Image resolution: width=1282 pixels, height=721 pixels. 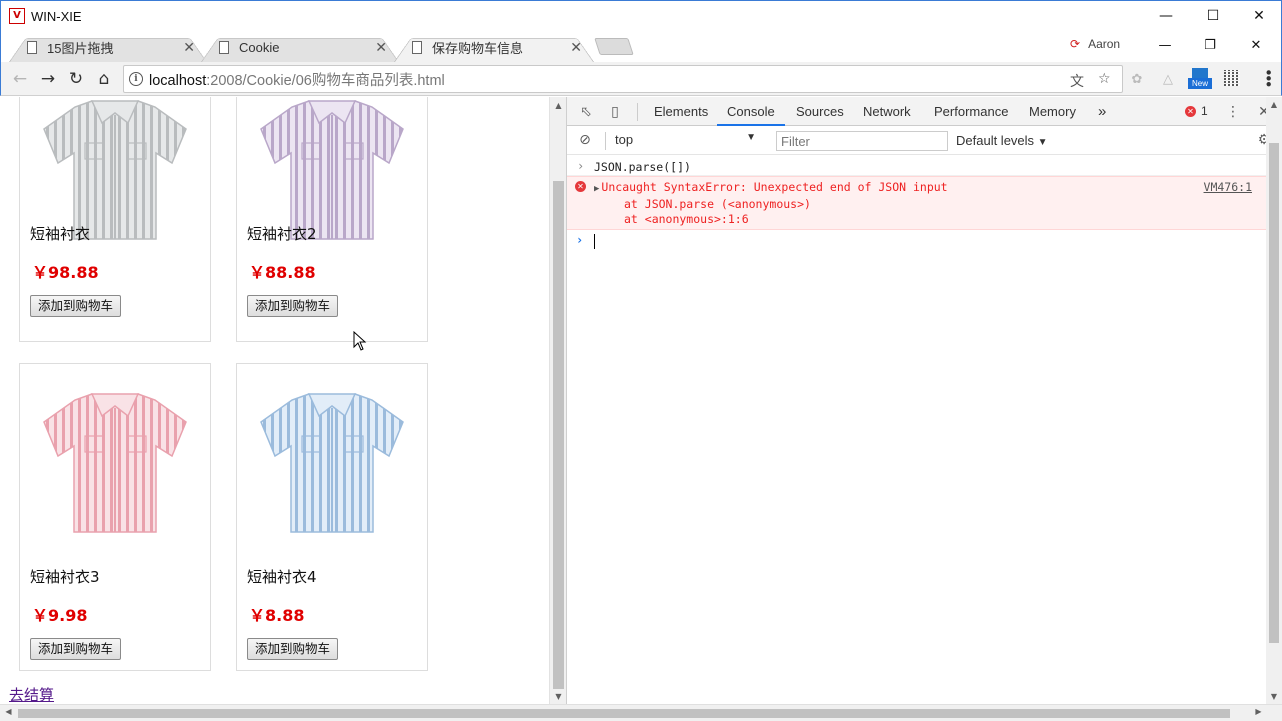 I want to click on bookmark-star-icon: ☆, so click(x=1104, y=79).